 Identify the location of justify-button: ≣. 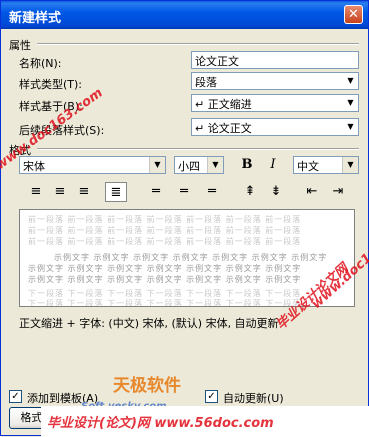
(116, 192).